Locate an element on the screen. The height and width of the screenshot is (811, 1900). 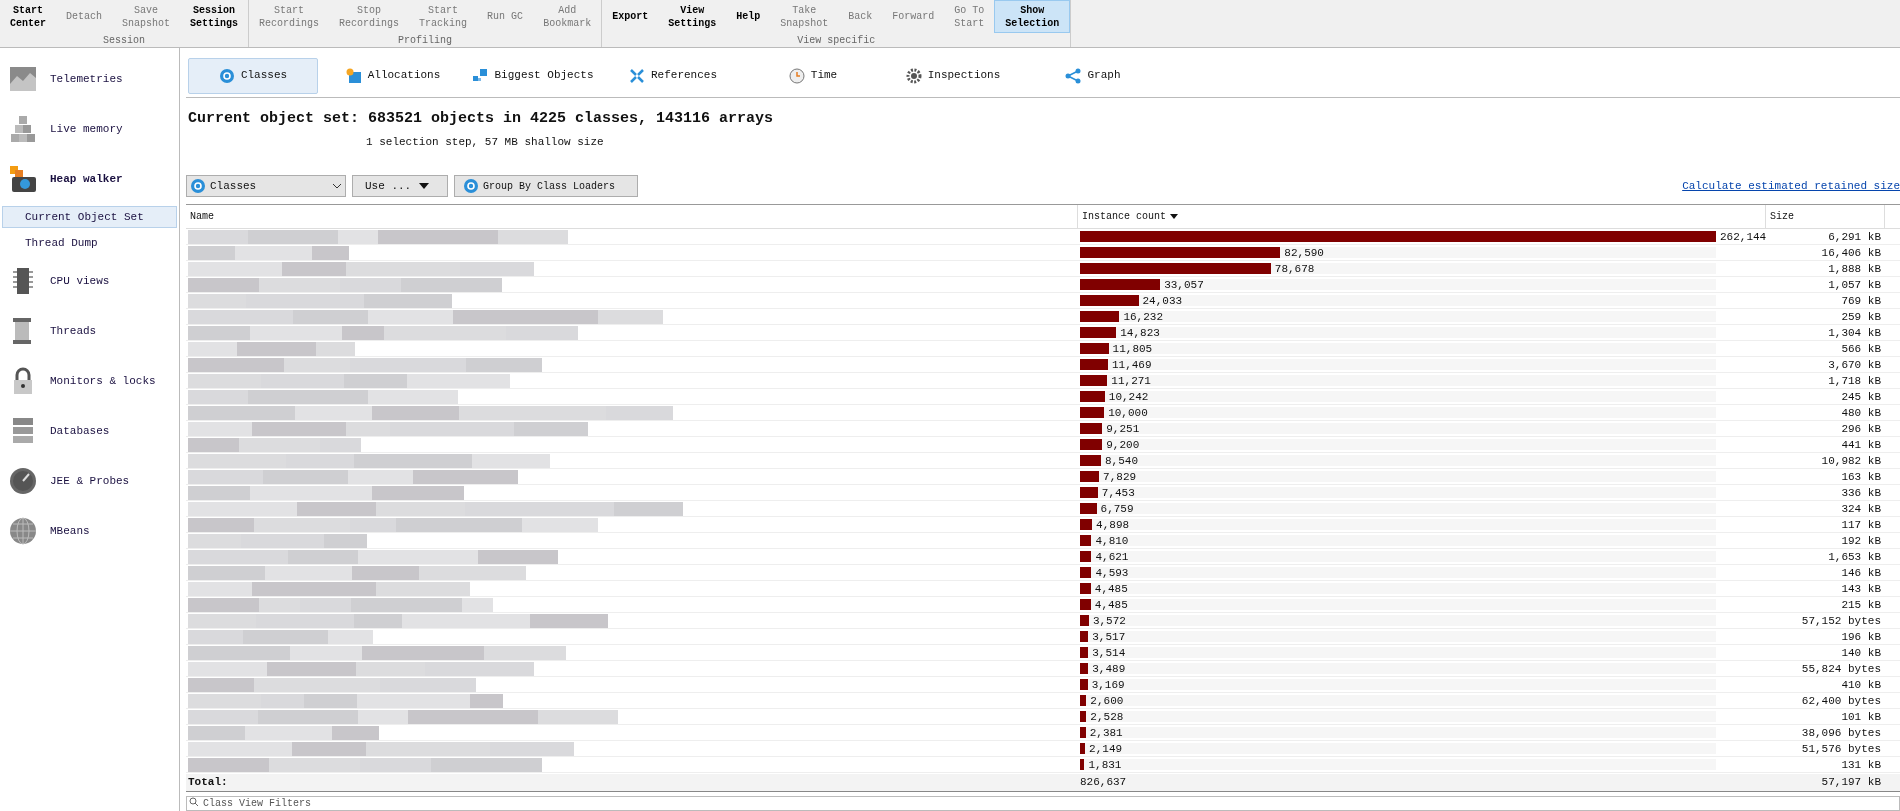
group-label: Session is located at coordinates (124, 40).